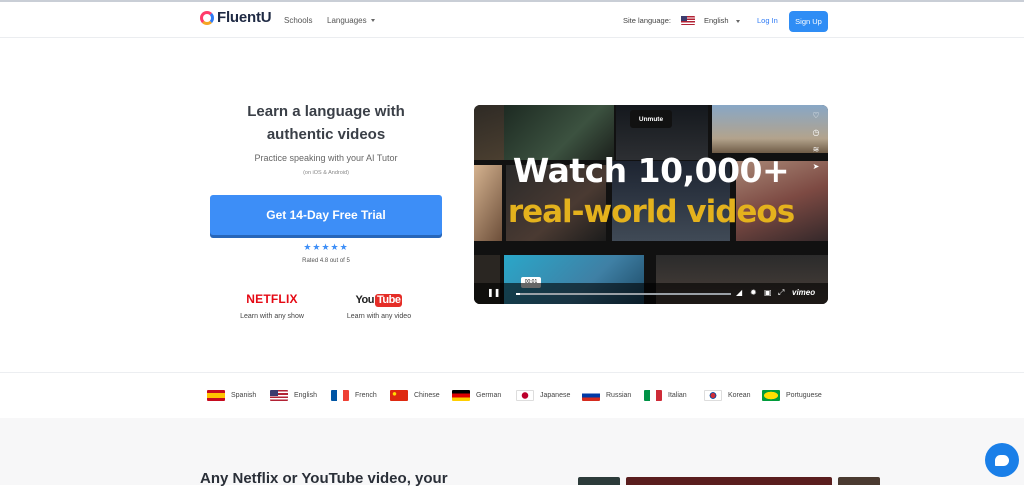 Image resolution: width=1024 pixels, height=487 pixels. What do you see at coordinates (815, 116) in the screenshot?
I see `heart-icon: ♡` at bounding box center [815, 116].